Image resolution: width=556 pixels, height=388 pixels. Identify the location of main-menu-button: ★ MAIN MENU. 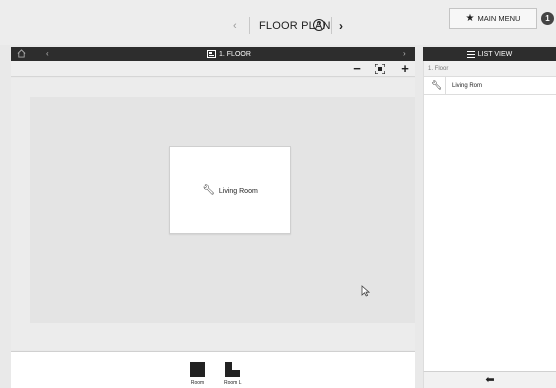
(493, 18).